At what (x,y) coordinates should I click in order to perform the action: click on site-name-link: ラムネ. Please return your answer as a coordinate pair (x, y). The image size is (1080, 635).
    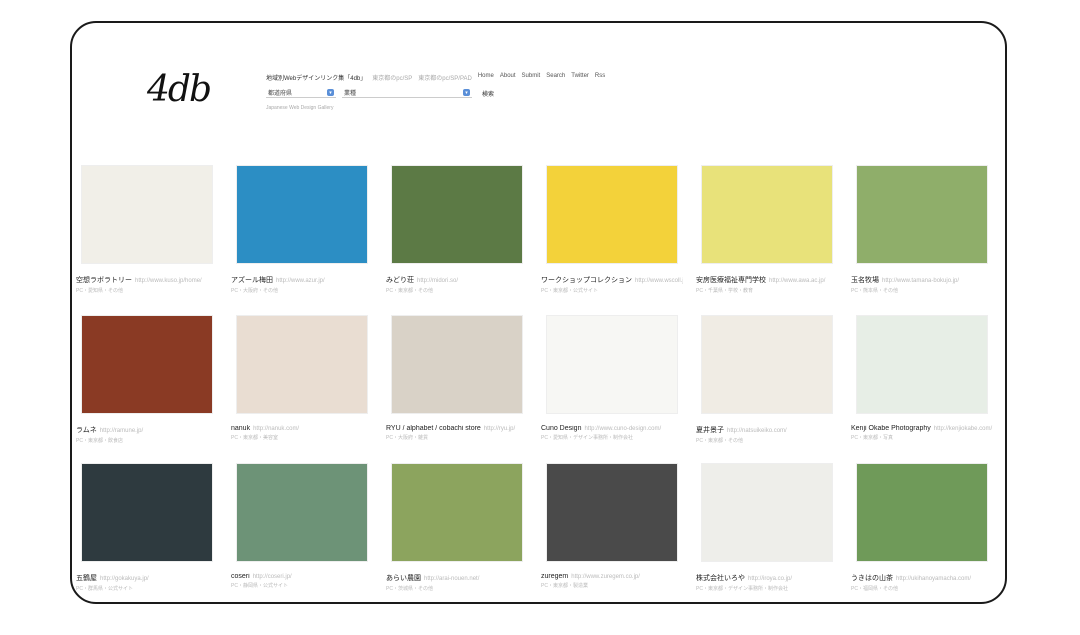
    Looking at the image, I should click on (86, 430).